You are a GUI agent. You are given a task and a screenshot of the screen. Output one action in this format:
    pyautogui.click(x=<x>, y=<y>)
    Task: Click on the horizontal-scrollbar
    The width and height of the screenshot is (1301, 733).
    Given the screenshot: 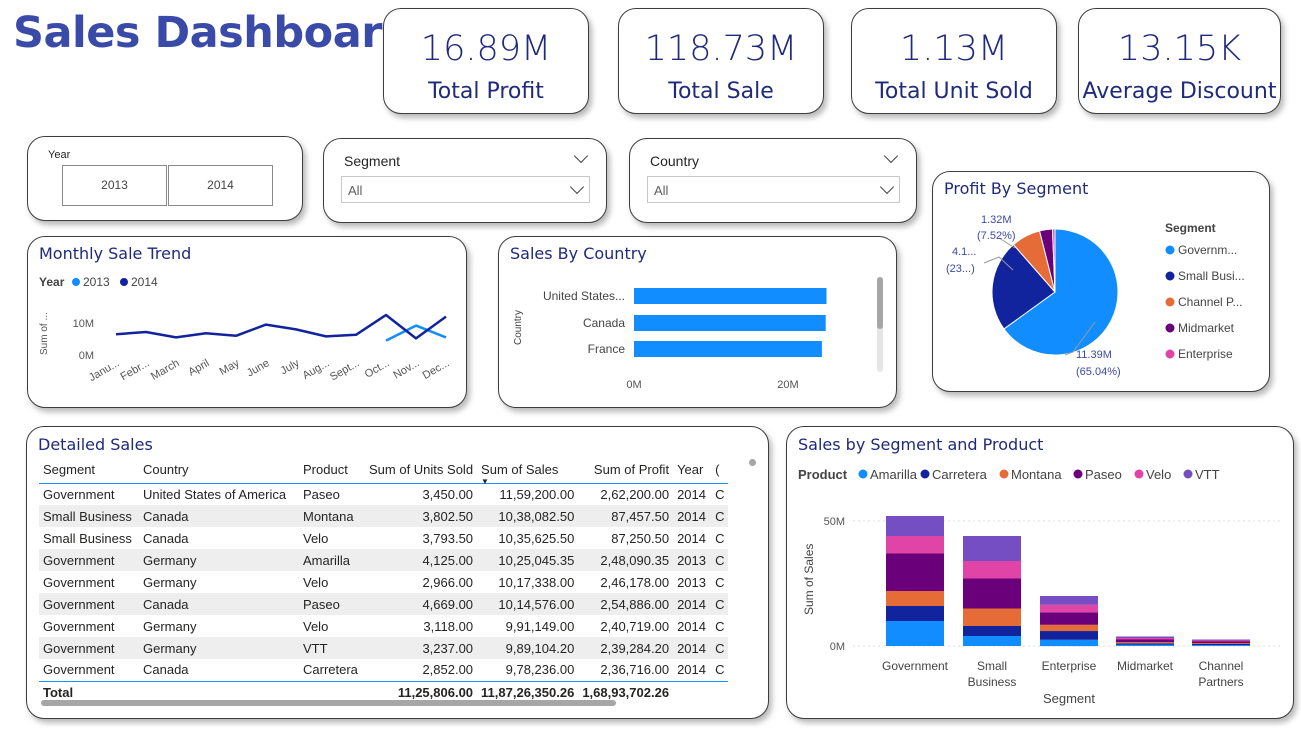 What is the action you would take?
    pyautogui.click(x=328, y=703)
    